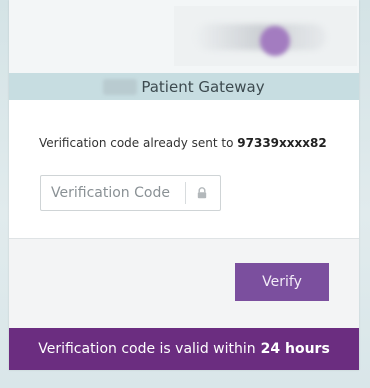 The height and width of the screenshot is (388, 370). What do you see at coordinates (111, 193) in the screenshot?
I see `verification-code-input` at bounding box center [111, 193].